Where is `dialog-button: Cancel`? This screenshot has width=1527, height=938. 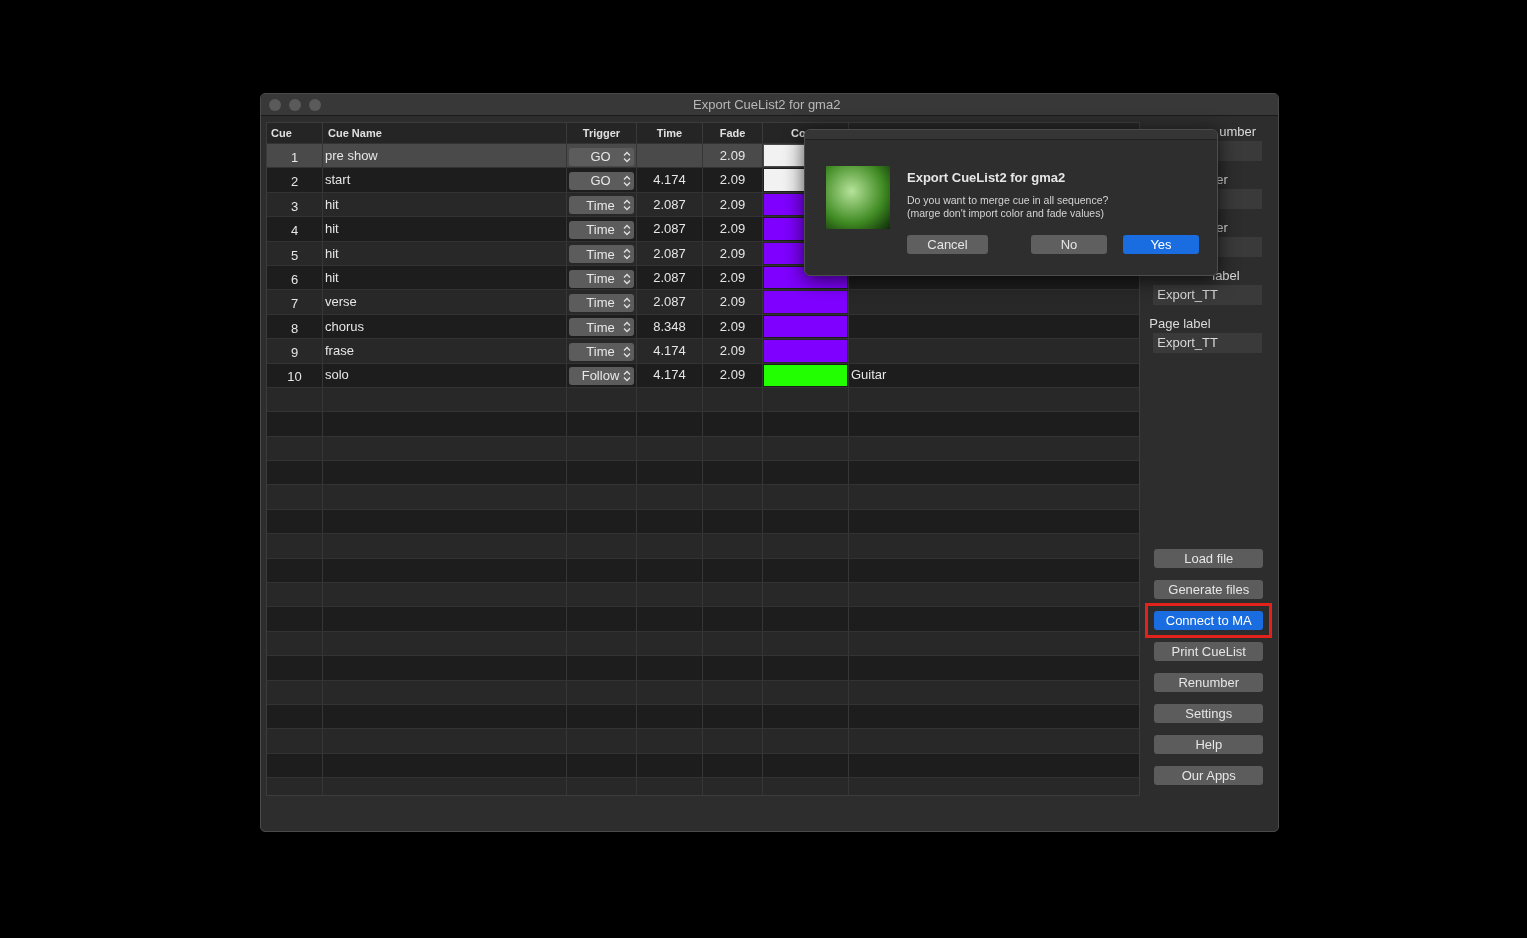 dialog-button: Cancel is located at coordinates (947, 244).